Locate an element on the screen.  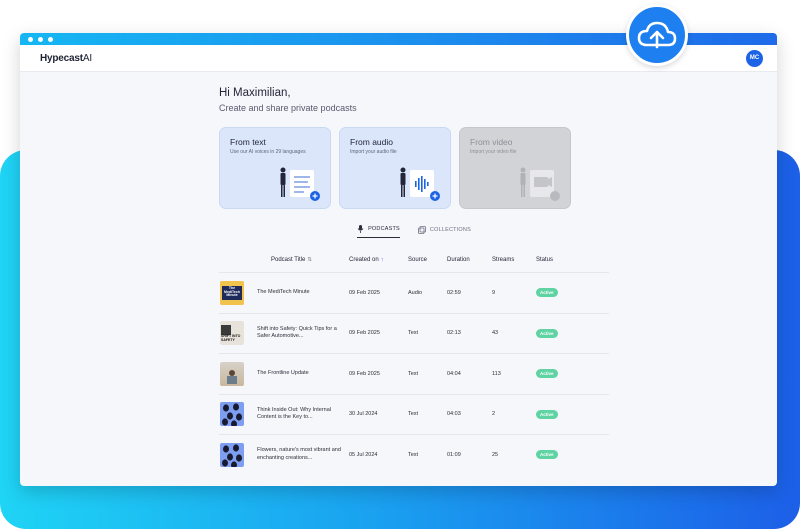
tab-collections: COLLECTIONS is located at coordinates (444, 231).